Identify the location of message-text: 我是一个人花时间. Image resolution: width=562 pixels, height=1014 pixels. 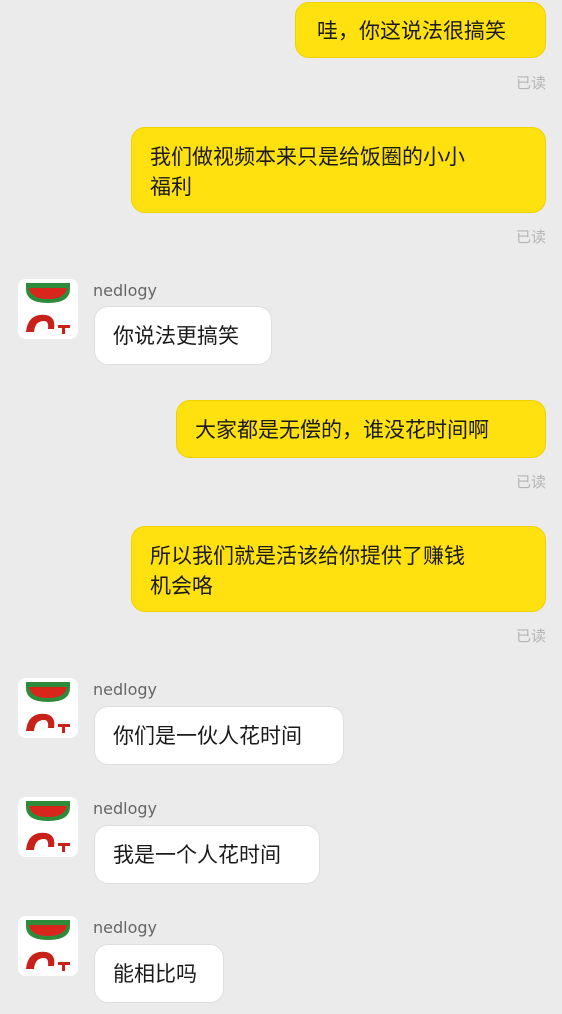
(197, 855).